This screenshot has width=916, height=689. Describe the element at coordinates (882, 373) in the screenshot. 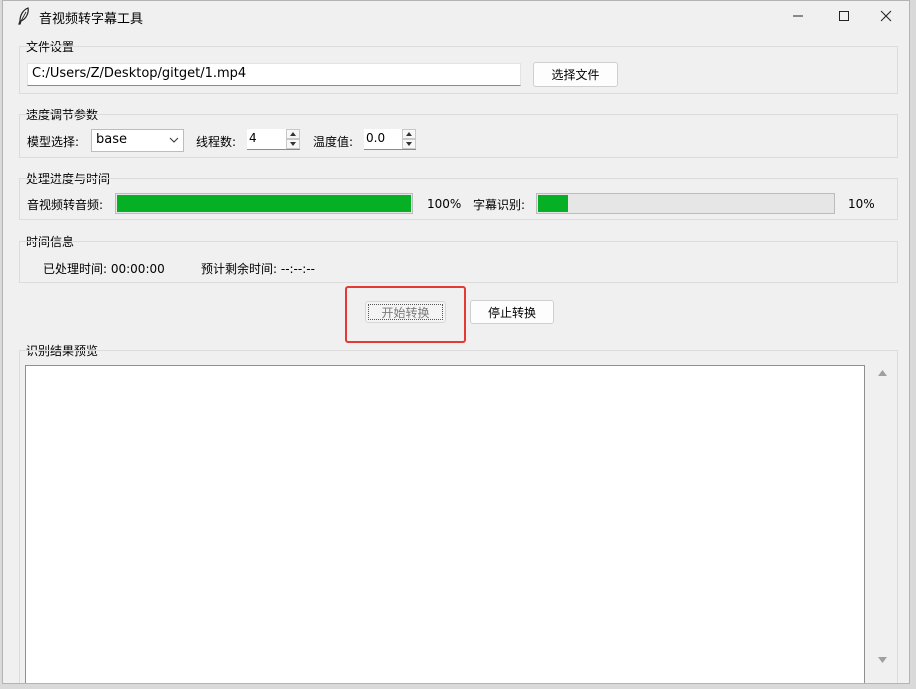

I see `scroll-up-icon` at that location.